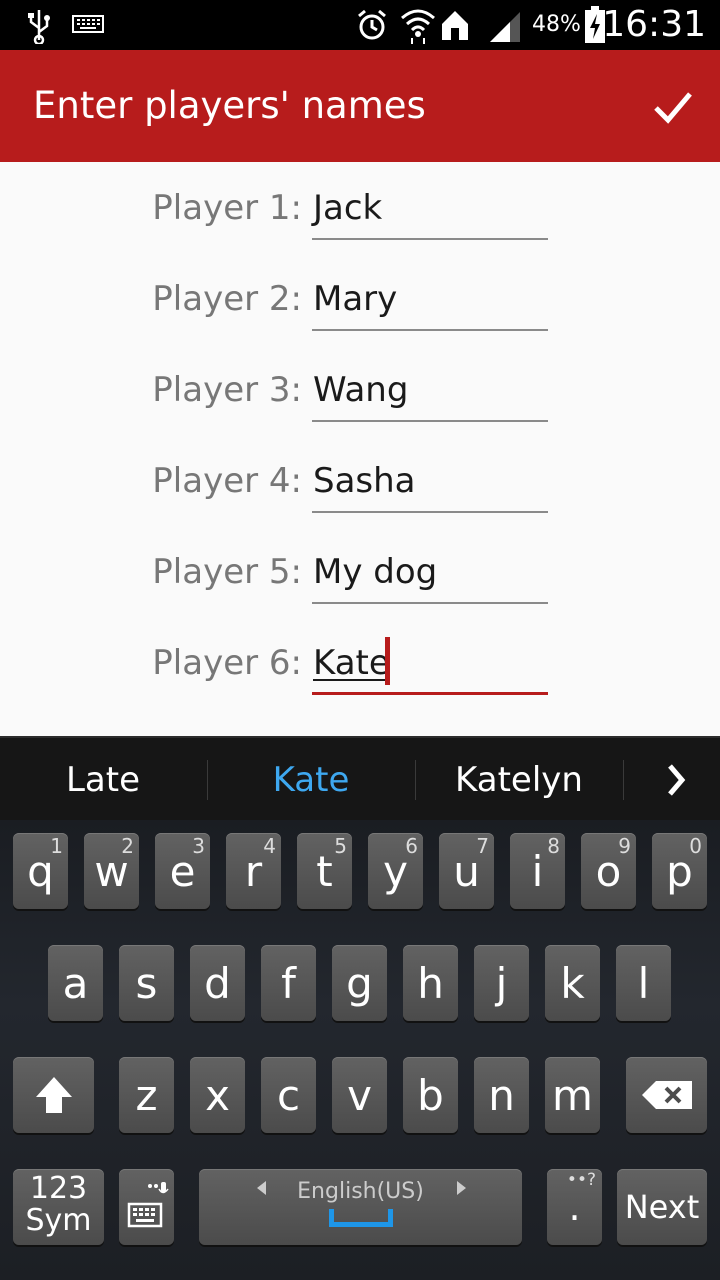 This screenshot has height=1280, width=720. I want to click on key-j: j, so click(501, 983).